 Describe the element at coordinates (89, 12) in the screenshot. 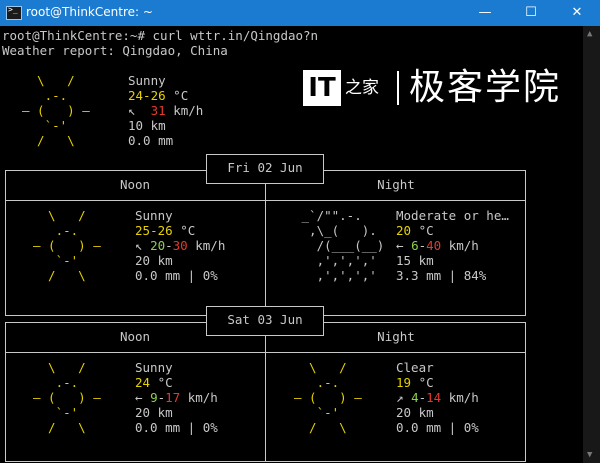

I see `window-title: root@ThinkCentre: ~` at that location.